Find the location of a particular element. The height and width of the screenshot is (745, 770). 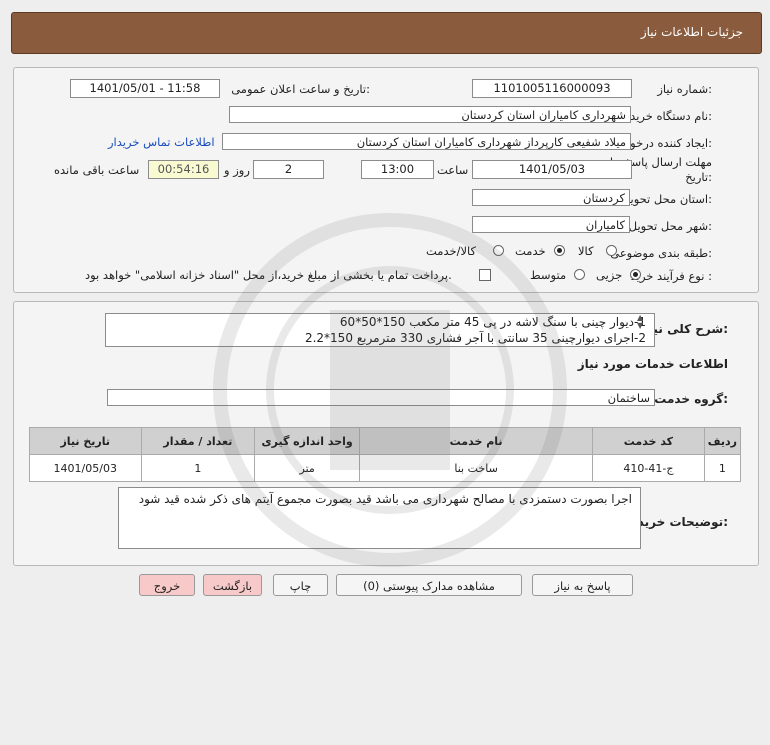

deadline-time-field: 13:00 is located at coordinates (397, 169).